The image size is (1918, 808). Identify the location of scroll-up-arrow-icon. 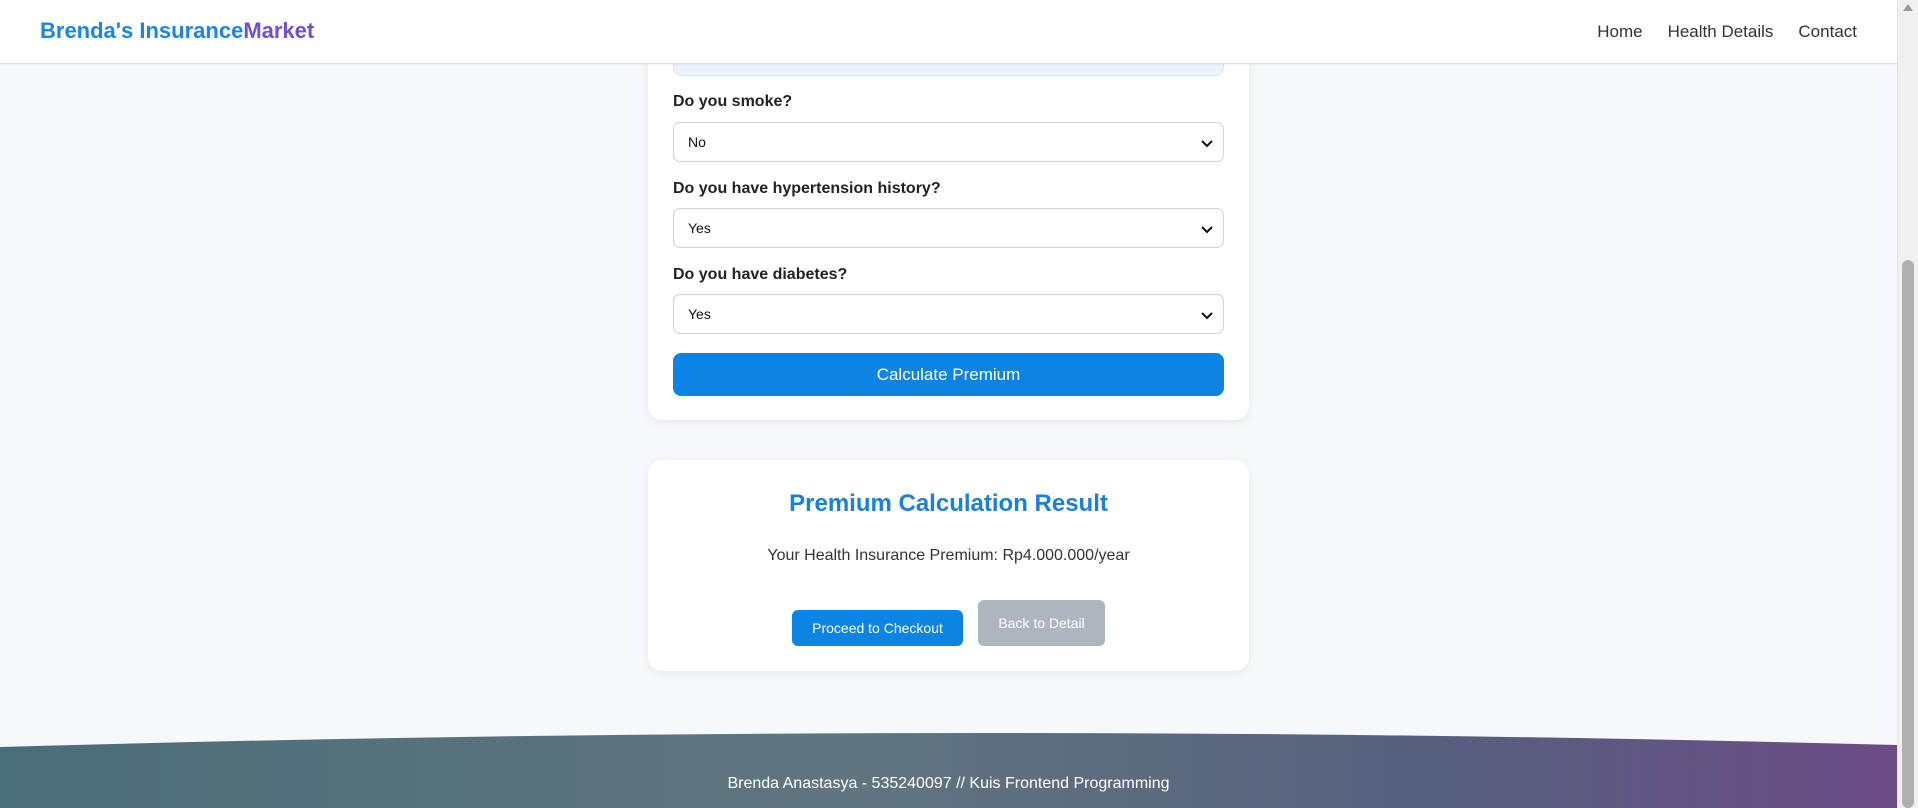
(1908, 7).